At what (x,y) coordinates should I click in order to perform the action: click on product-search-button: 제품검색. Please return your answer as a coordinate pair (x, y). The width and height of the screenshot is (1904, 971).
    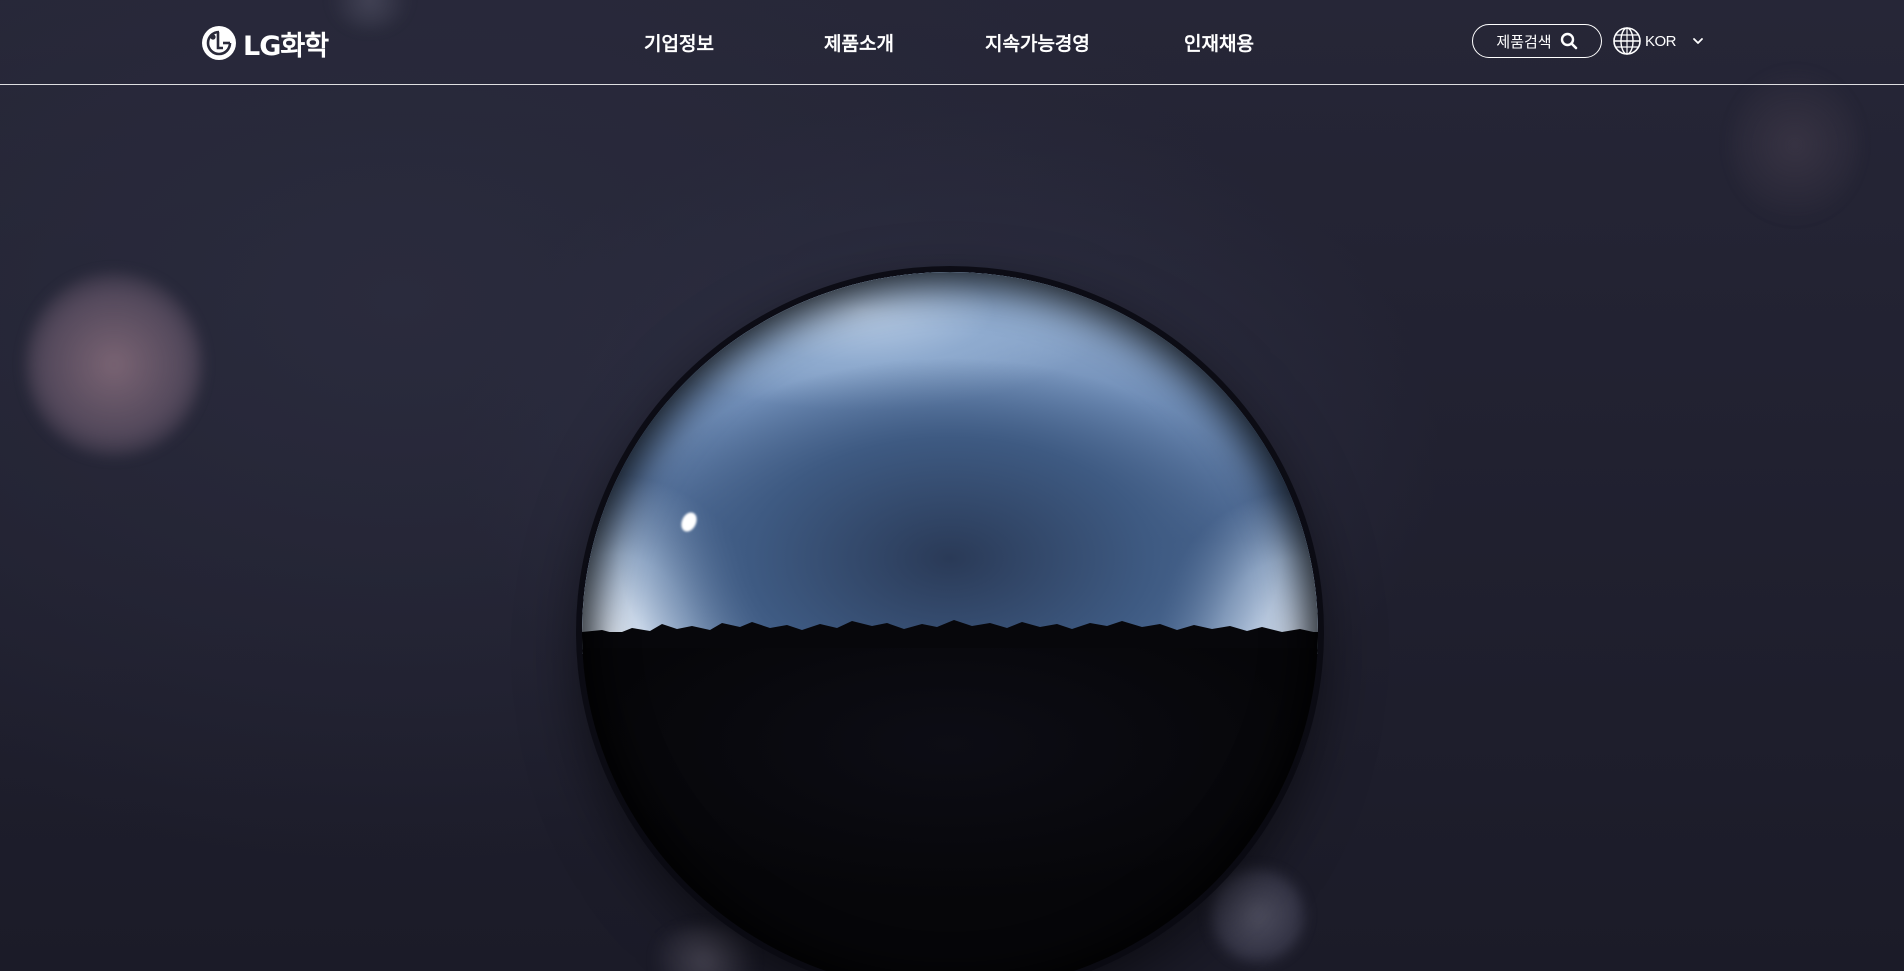
    Looking at the image, I should click on (1537, 41).